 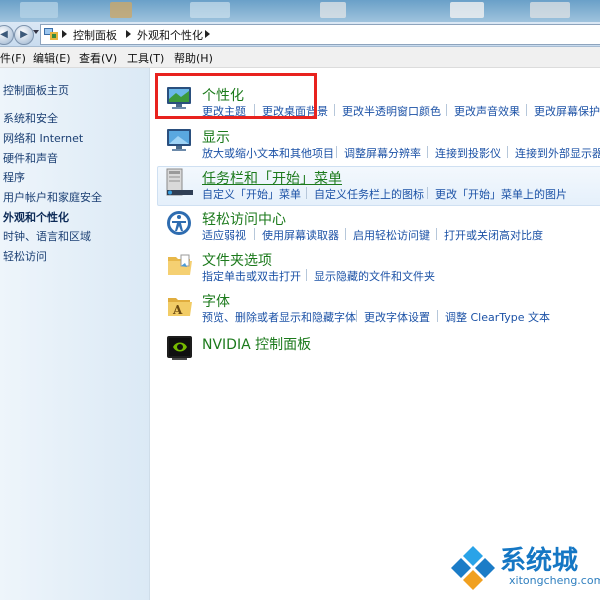 What do you see at coordinates (237, 260) in the screenshot?
I see `category-title-folder-options: 文件夹选项` at bounding box center [237, 260].